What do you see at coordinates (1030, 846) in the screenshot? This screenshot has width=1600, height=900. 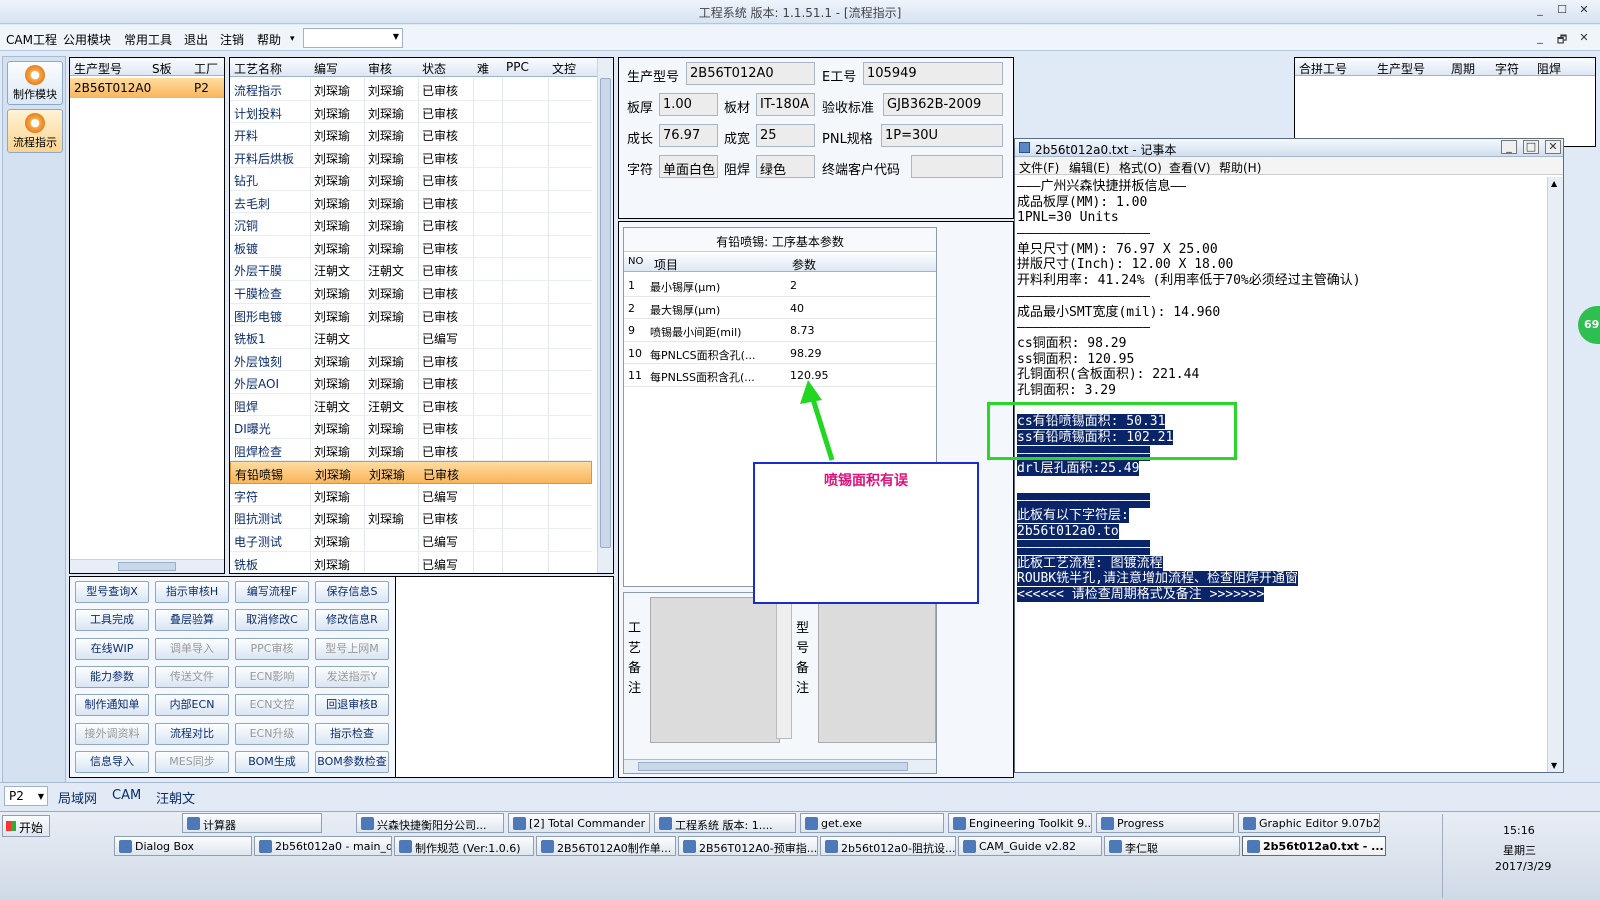 I see `taskbar-item: CAM_Guide v2.82` at bounding box center [1030, 846].